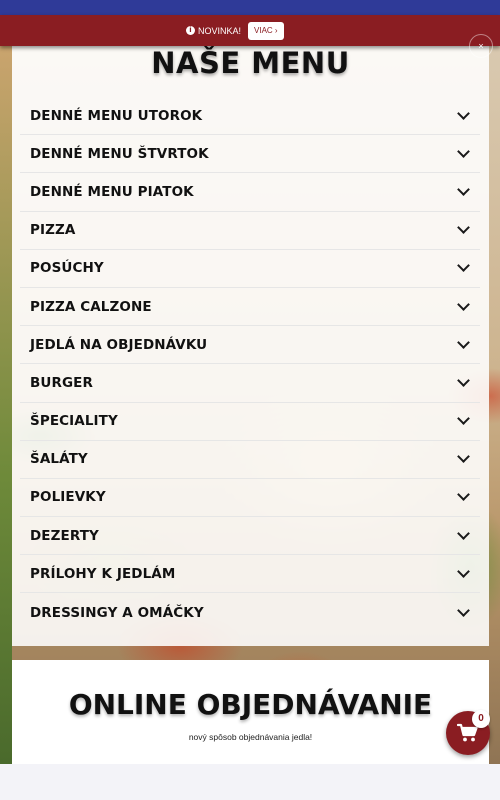  Describe the element at coordinates (67, 268) in the screenshot. I see `menu-category-label: POSÚCHY` at that location.